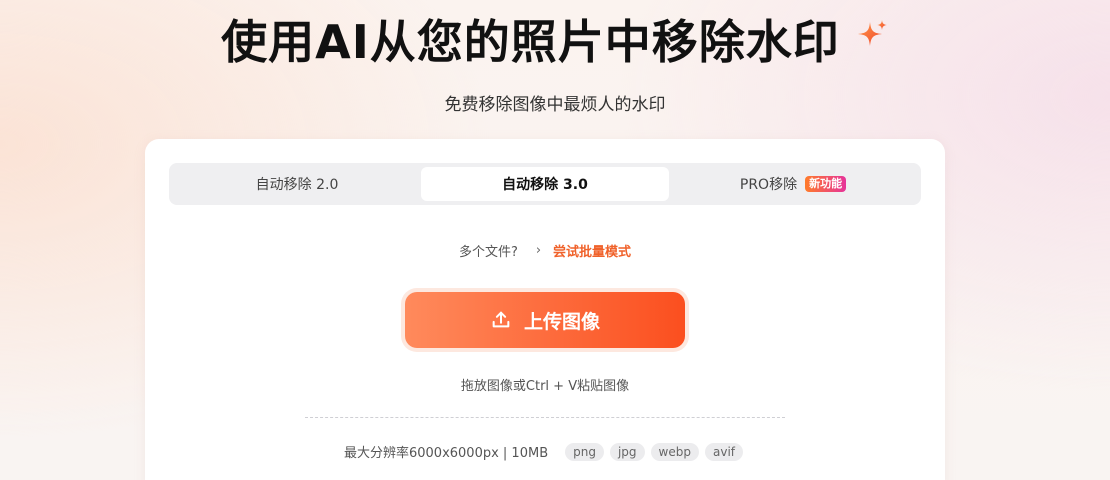 This screenshot has height=480, width=1110. I want to click on upload-button-halo: 上传图像, so click(545, 320).